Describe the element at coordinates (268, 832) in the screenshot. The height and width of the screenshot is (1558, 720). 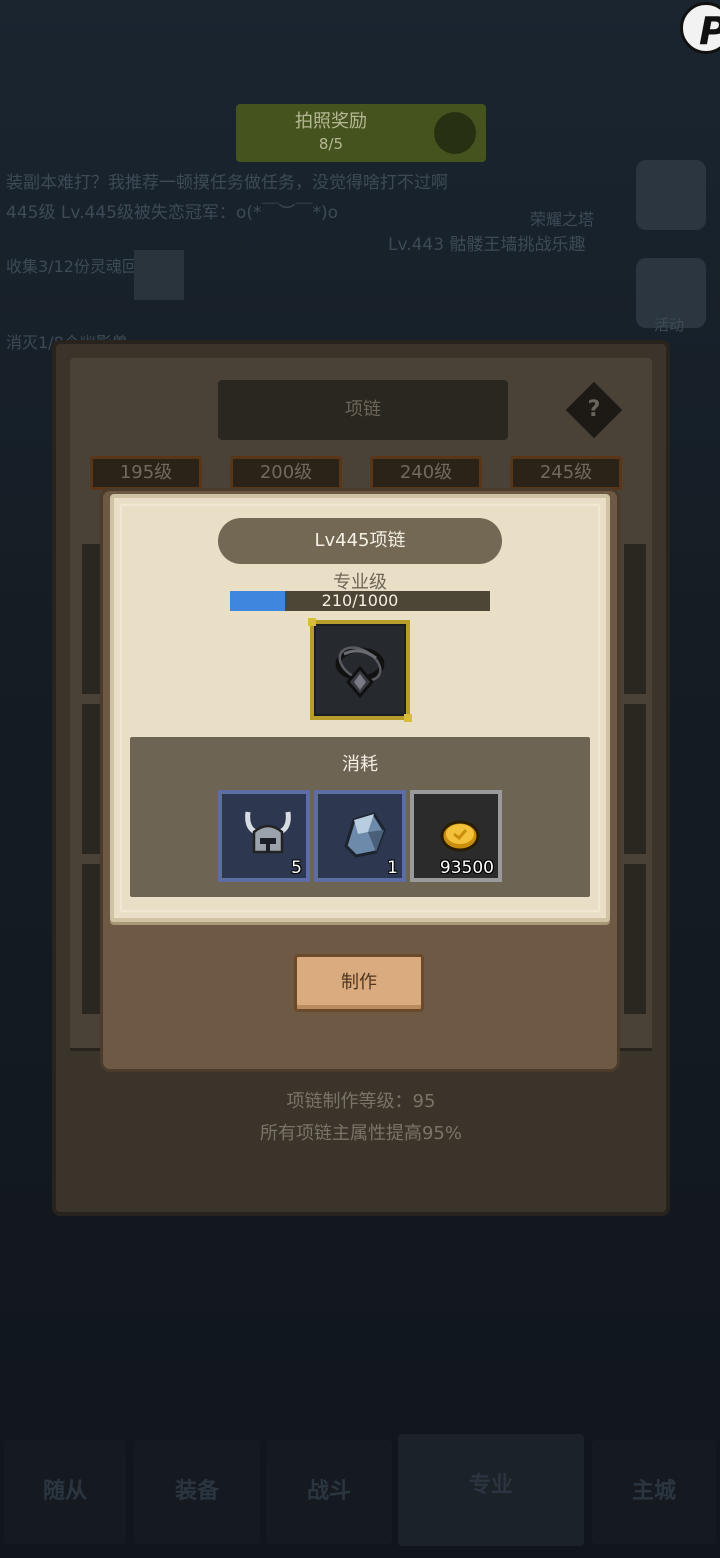
I see `horned-helmet-icon` at that location.